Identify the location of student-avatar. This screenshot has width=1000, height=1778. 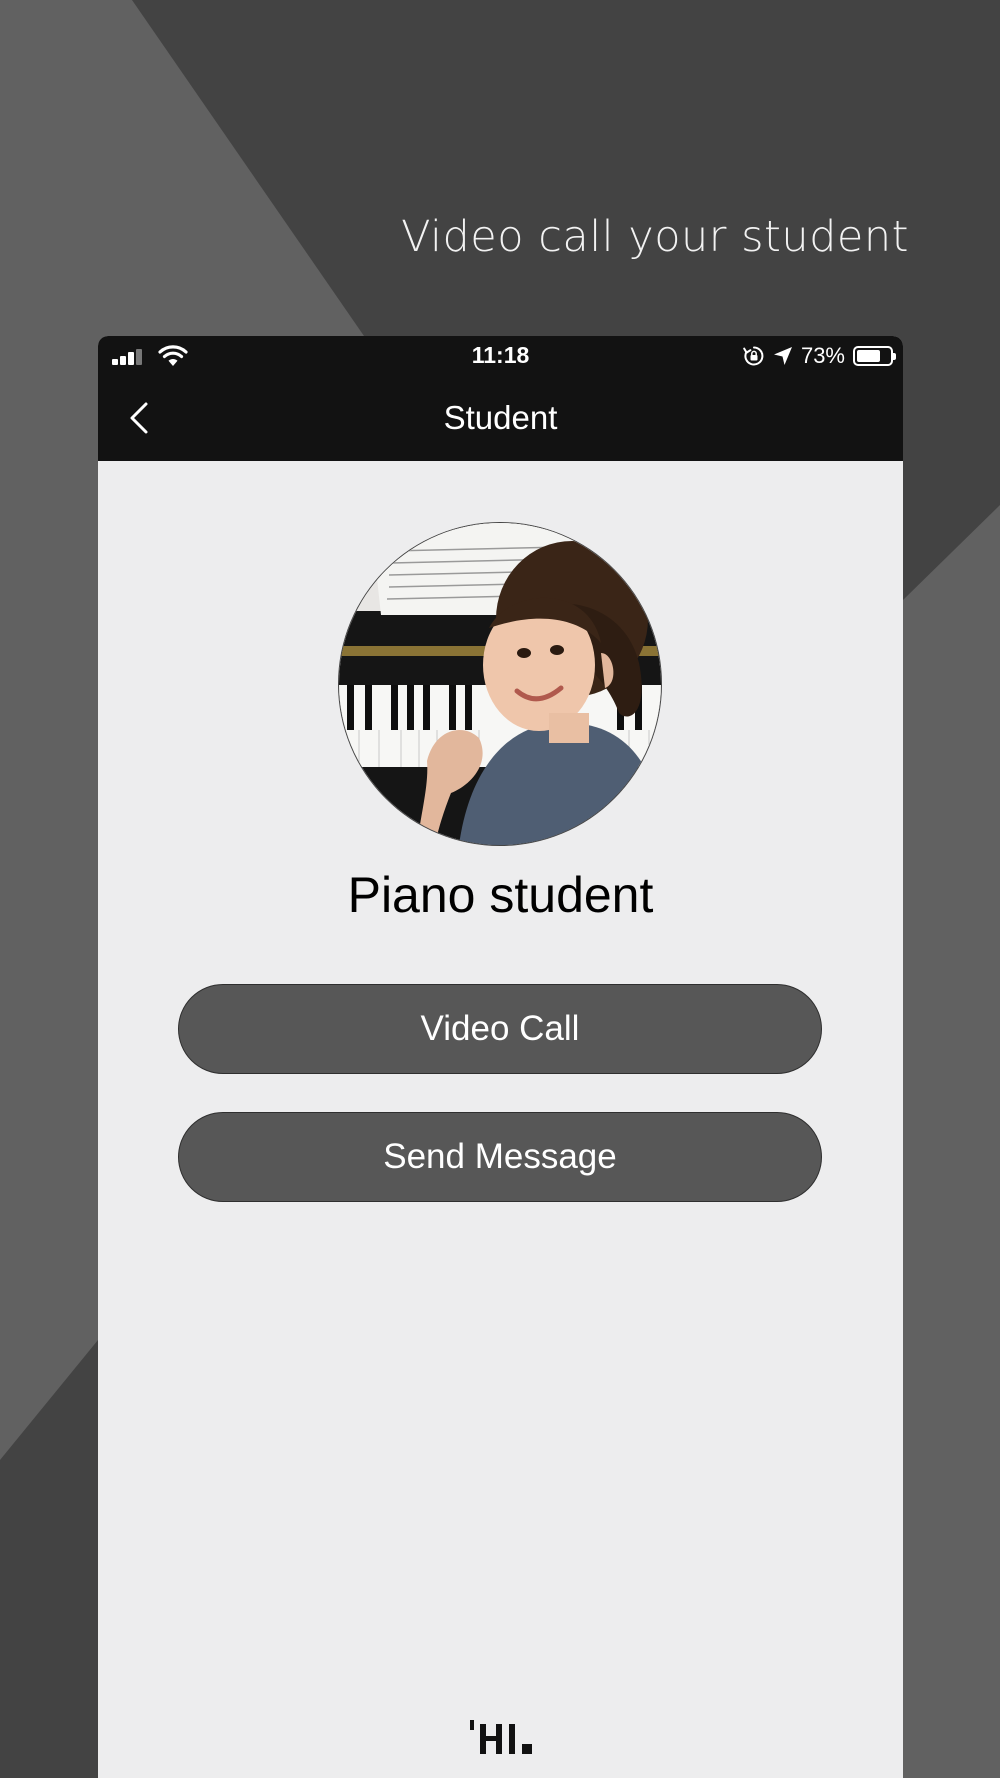
(500, 684).